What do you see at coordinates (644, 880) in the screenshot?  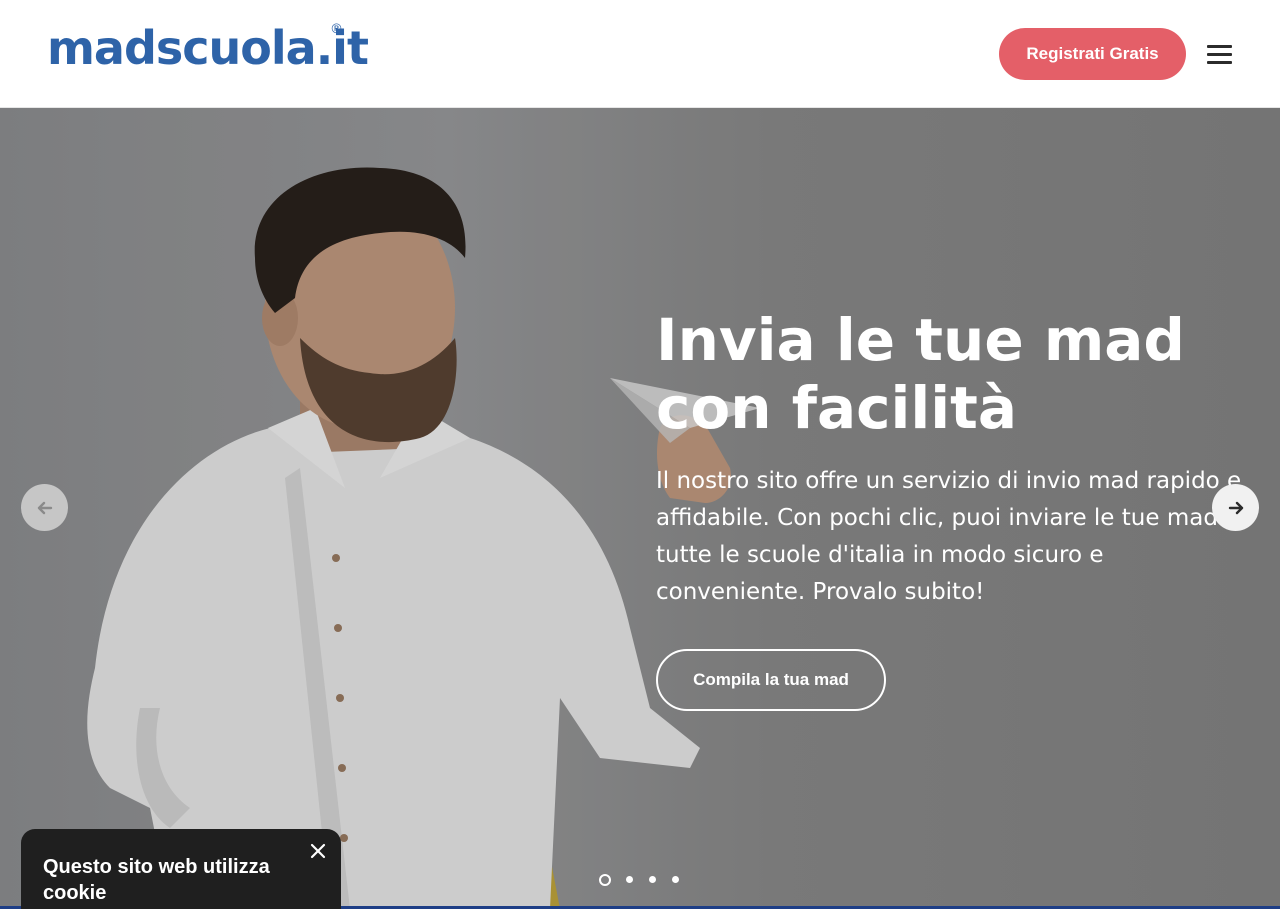 I see `carousel-indicators` at bounding box center [644, 880].